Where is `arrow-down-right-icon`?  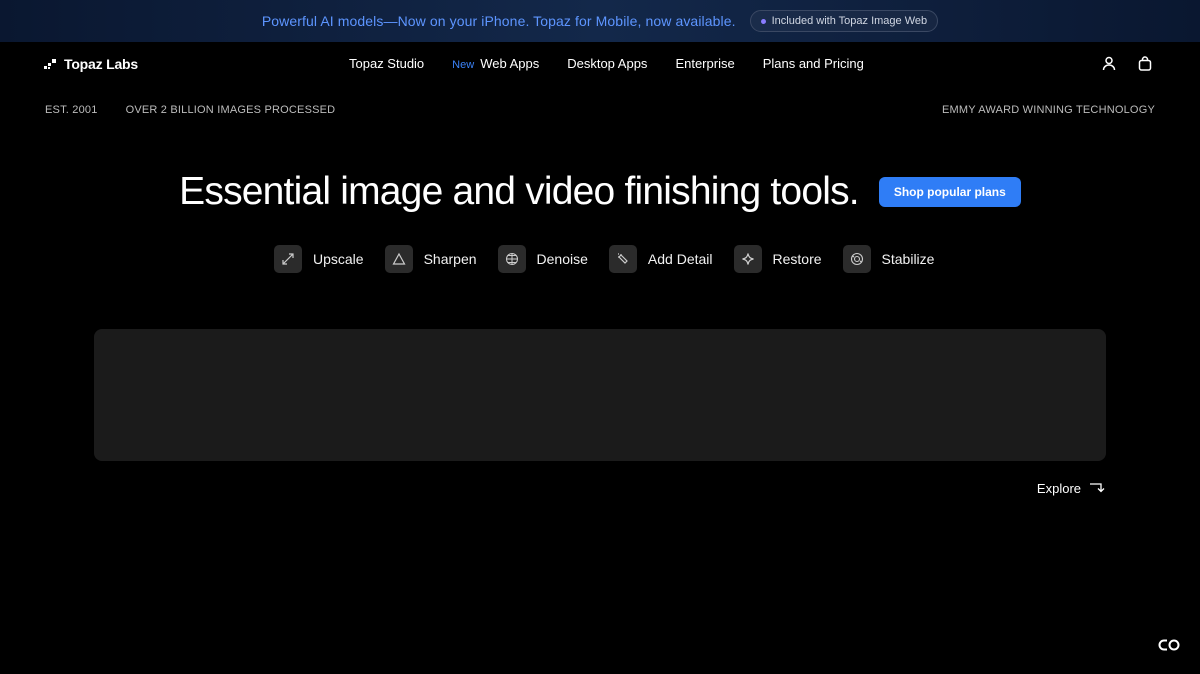 arrow-down-right-icon is located at coordinates (1097, 488).